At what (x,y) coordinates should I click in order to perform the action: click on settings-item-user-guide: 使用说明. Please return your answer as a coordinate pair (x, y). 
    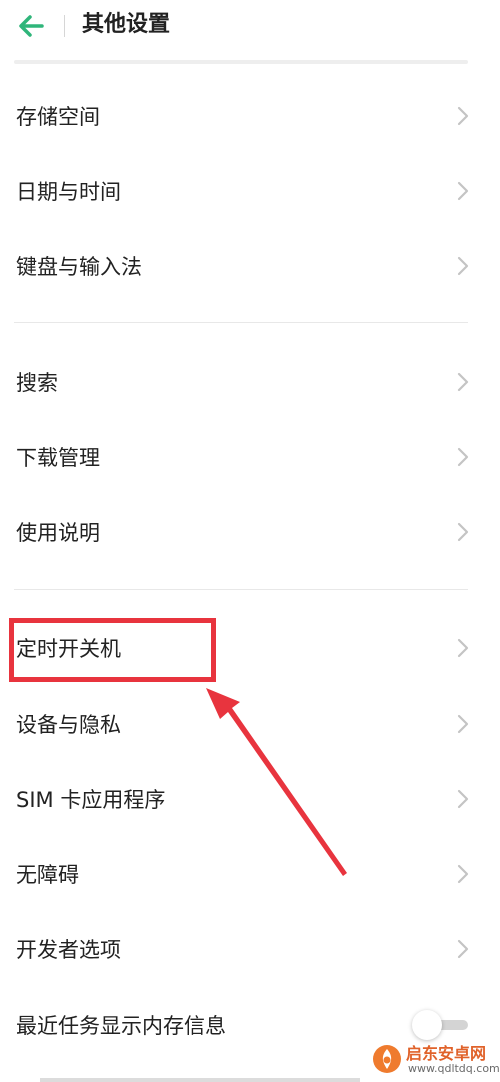
    Looking at the image, I should click on (250, 532).